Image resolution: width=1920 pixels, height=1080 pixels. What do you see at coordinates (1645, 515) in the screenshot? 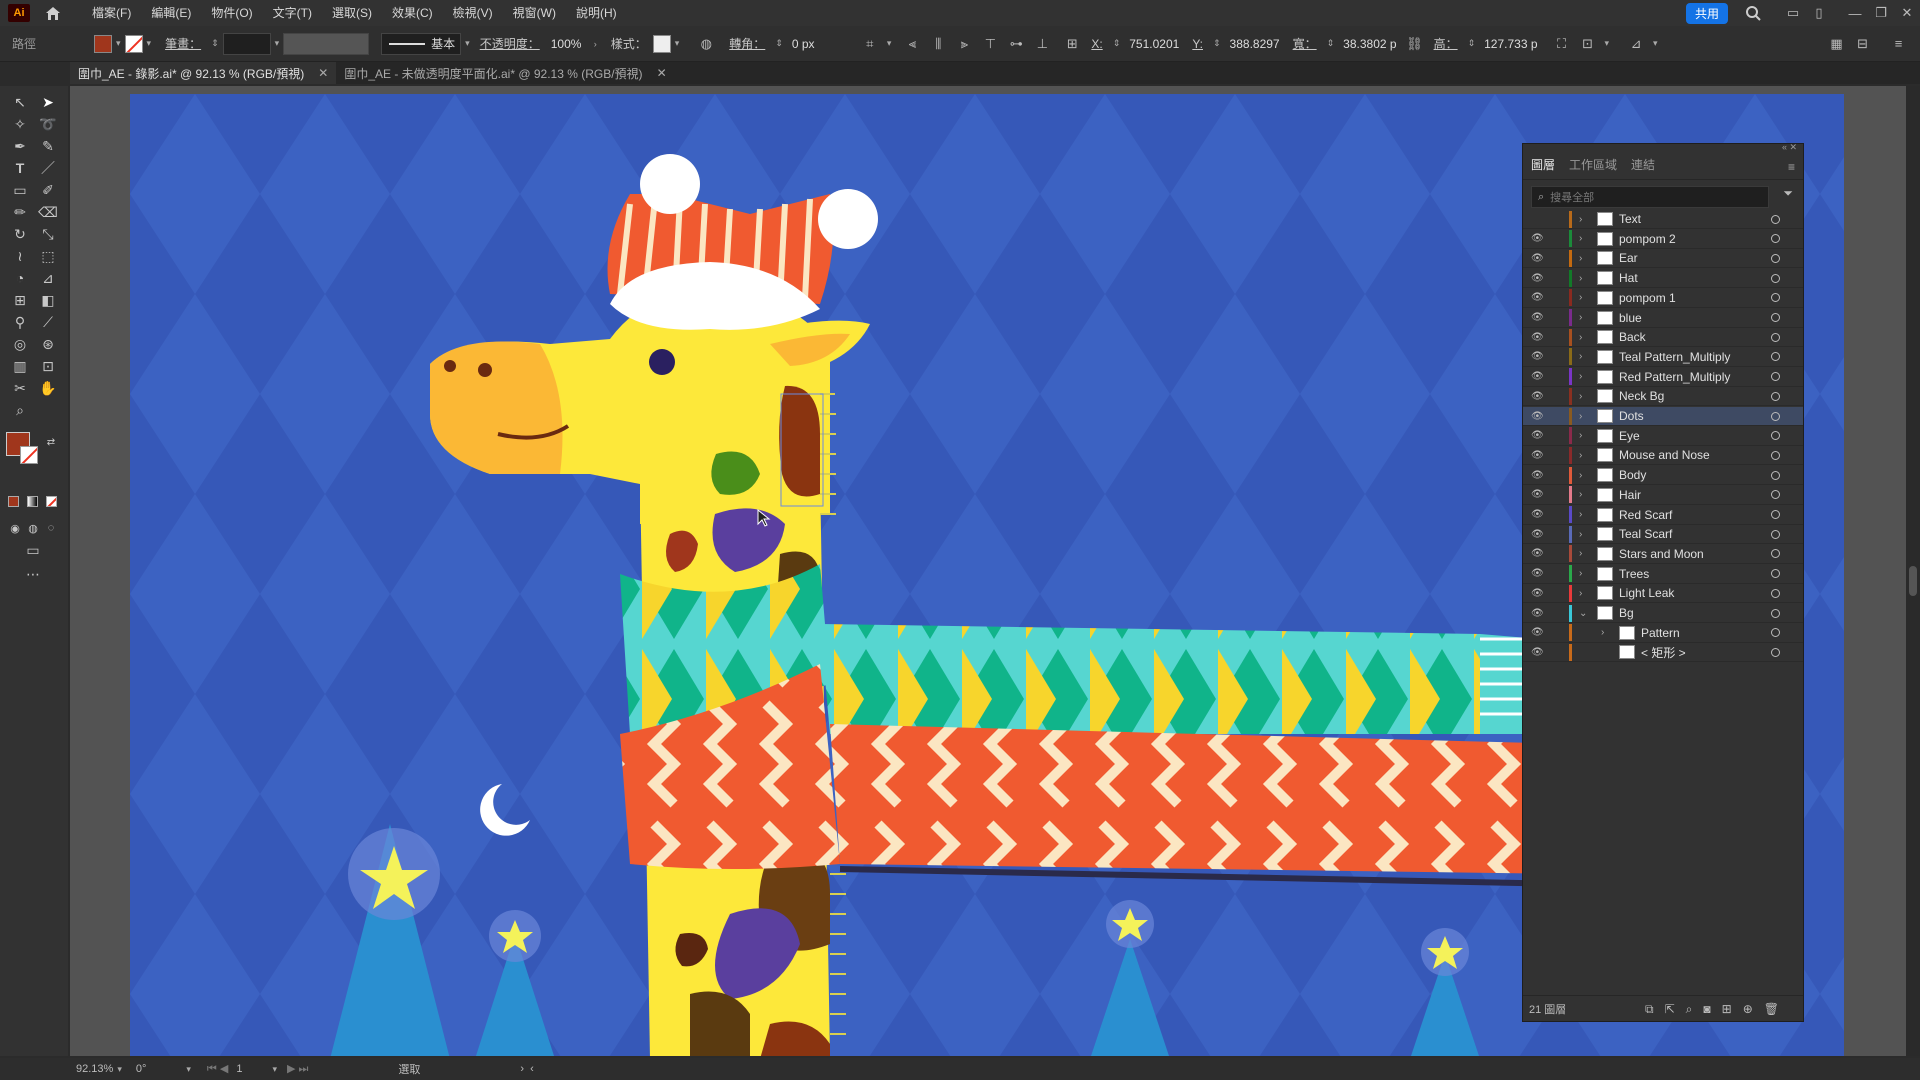
I see `layer-name: Red Scarf` at bounding box center [1645, 515].